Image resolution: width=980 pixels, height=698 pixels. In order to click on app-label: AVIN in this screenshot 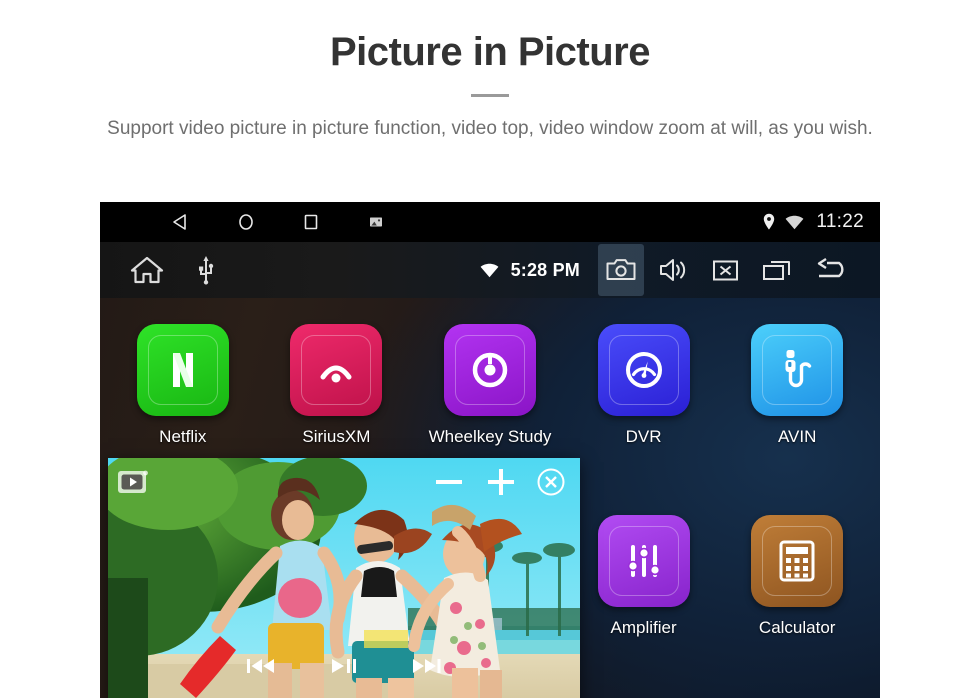, I will do `click(797, 436)`.